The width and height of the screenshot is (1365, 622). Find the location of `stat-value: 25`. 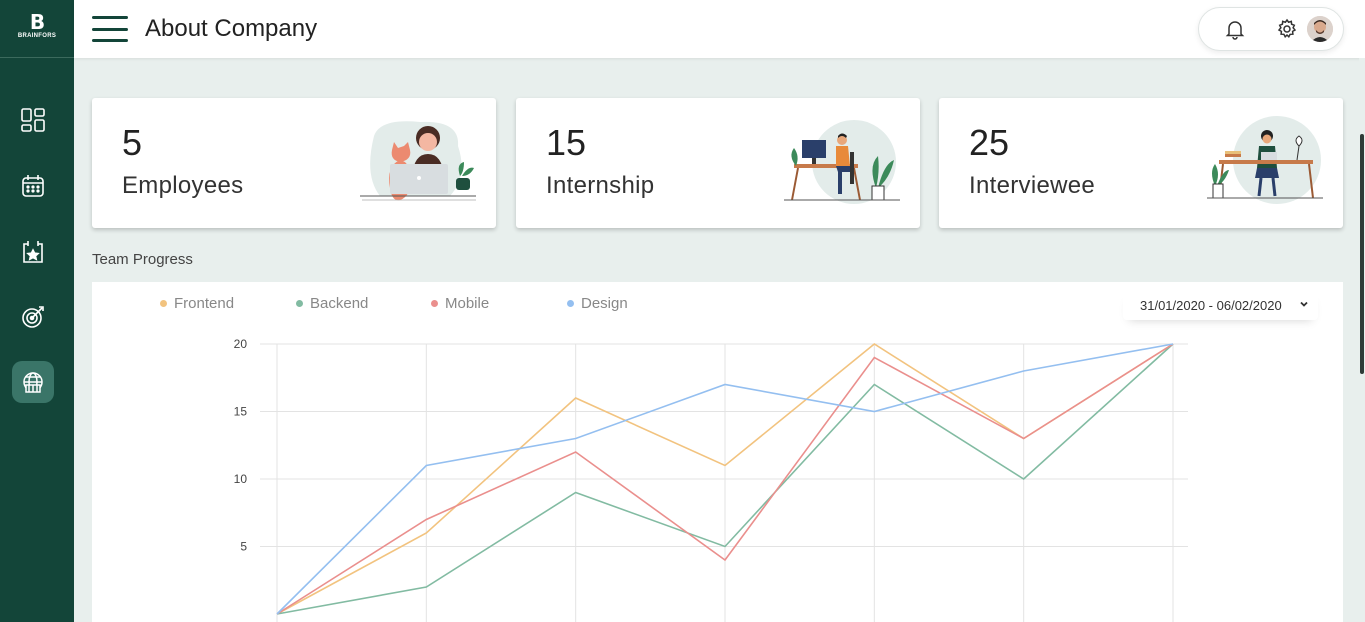

stat-value: 25 is located at coordinates (989, 142).